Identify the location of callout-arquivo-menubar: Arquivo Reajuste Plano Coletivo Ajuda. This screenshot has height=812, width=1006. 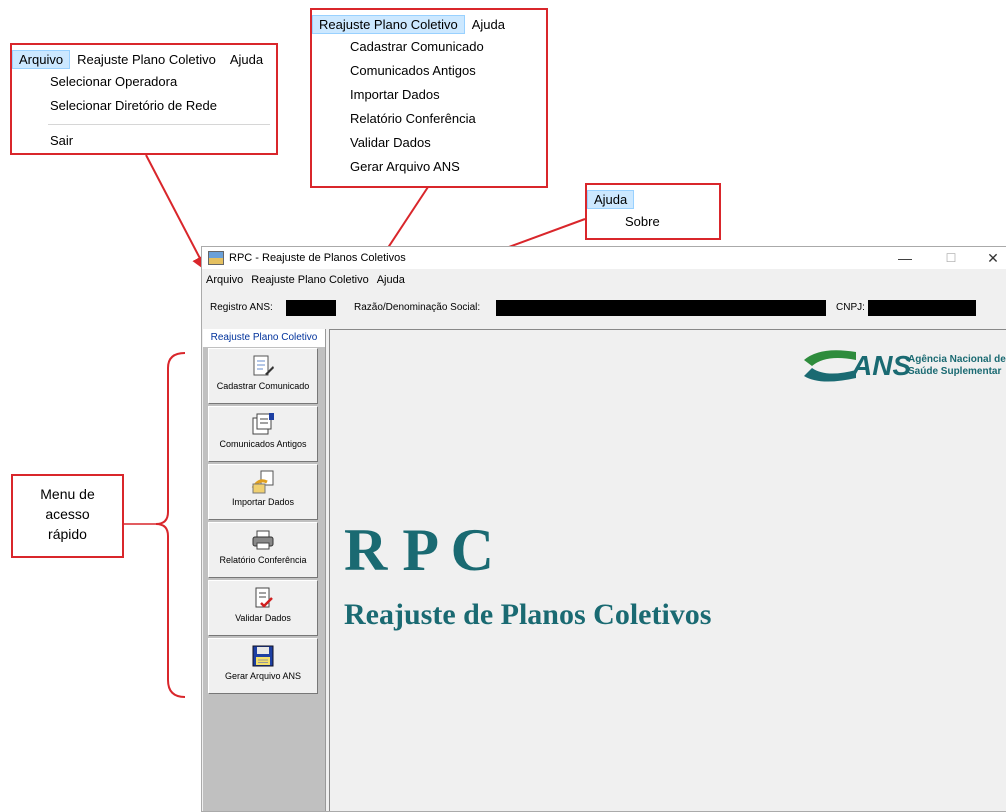
(144, 59).